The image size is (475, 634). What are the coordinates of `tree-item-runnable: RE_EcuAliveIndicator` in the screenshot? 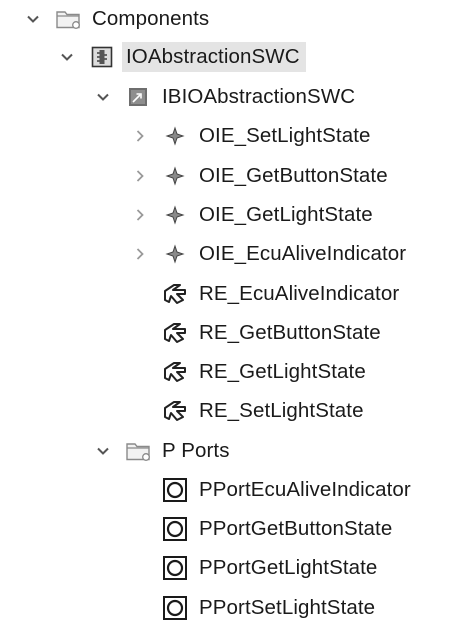 It's located at (280, 294).